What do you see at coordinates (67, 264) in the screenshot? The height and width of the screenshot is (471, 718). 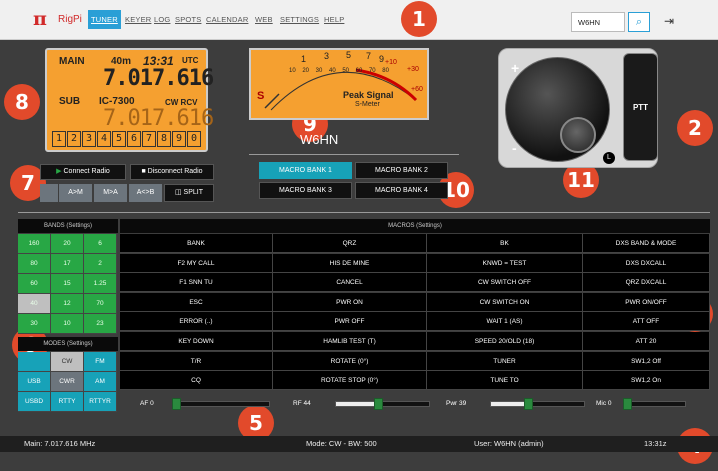 I see `band-button: 17` at bounding box center [67, 264].